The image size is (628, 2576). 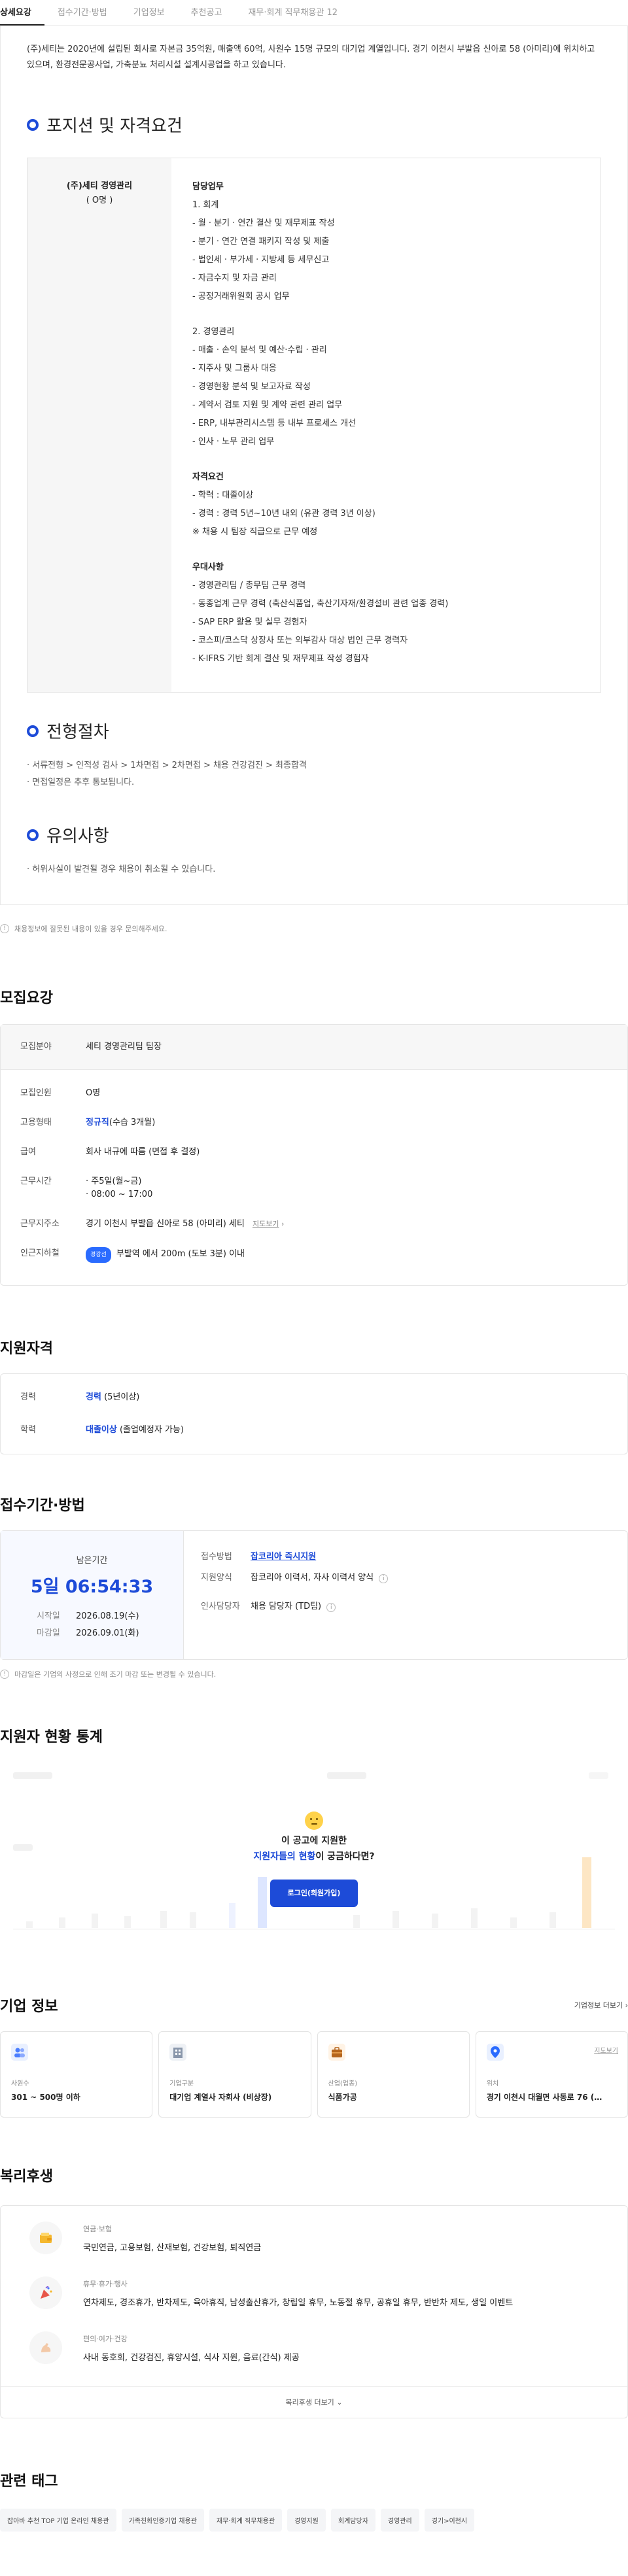 I want to click on preferred-item: - SAP ERP 활용 및 실무 경험자, so click(x=250, y=622).